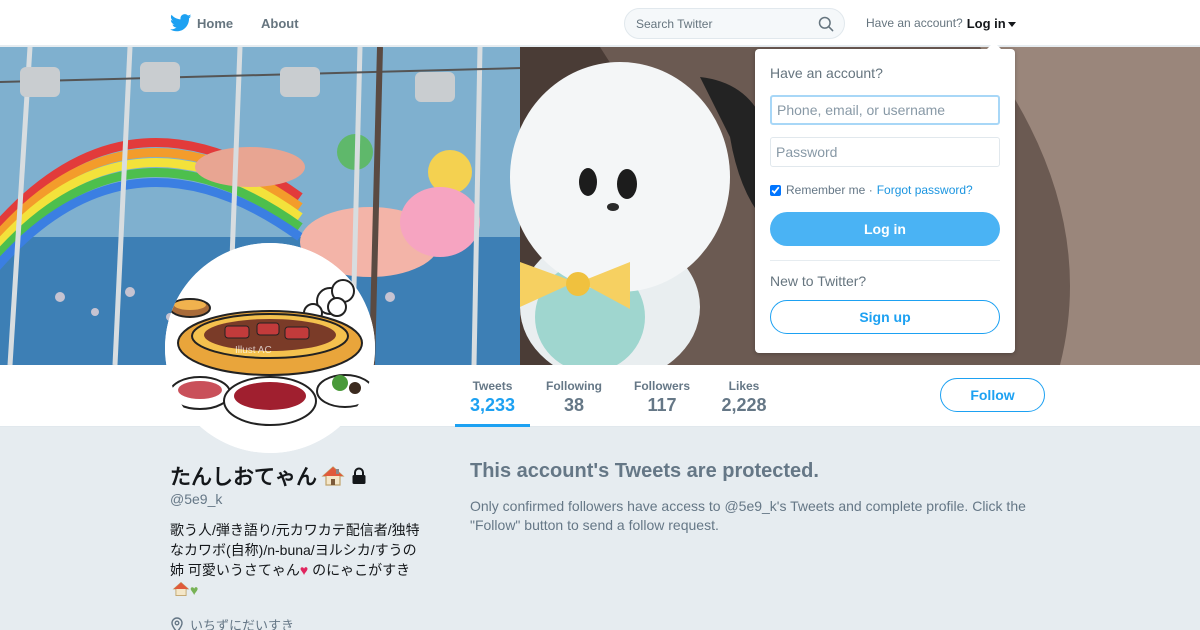 The height and width of the screenshot is (630, 1200). Describe the element at coordinates (574, 386) in the screenshot. I see `stat-following-label: Following` at that location.